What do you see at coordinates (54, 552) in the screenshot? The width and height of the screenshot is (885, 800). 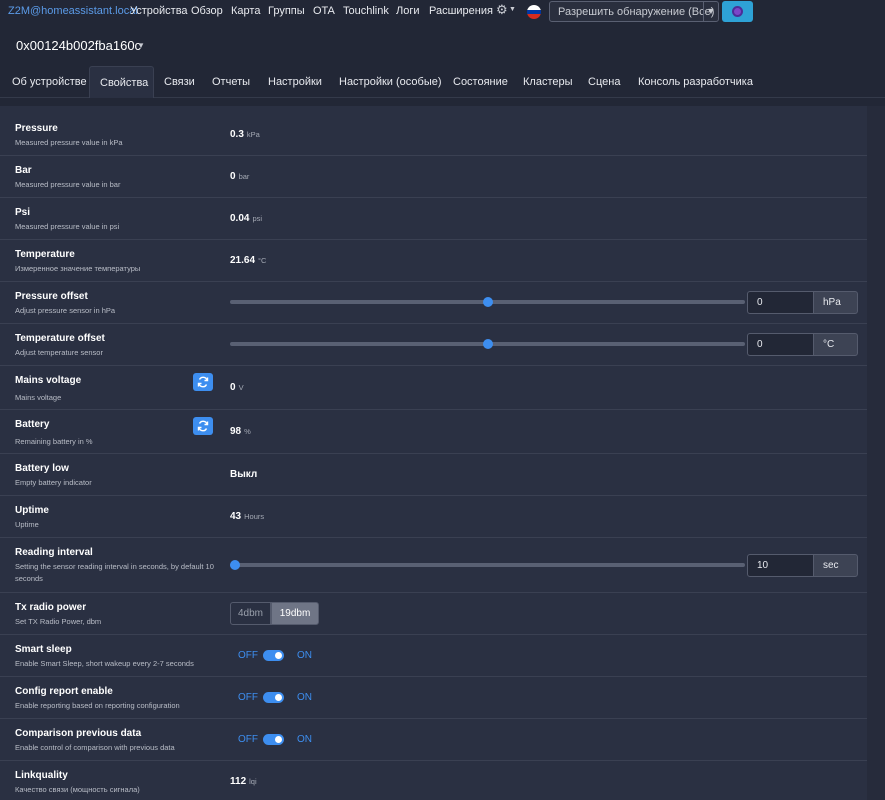 I see `property-title: Reading interval` at bounding box center [54, 552].